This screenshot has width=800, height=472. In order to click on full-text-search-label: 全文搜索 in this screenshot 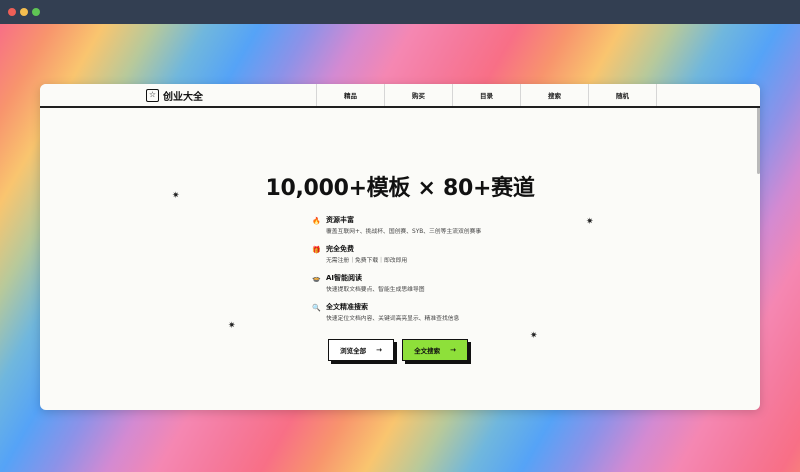, I will do `click(427, 351)`.